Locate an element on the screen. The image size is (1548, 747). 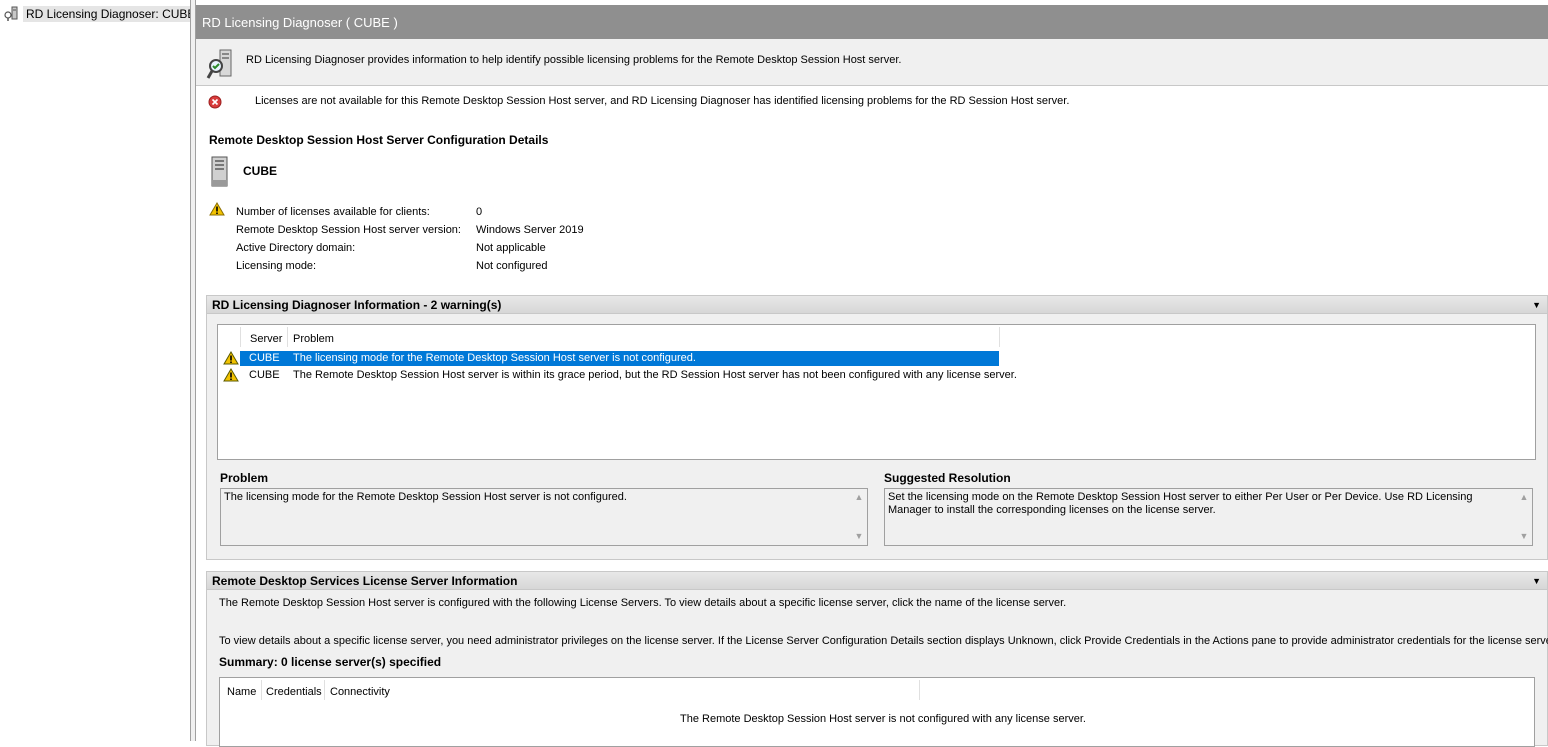
problem-scrollbar: ▲ ▼ is located at coordinates (859, 517).